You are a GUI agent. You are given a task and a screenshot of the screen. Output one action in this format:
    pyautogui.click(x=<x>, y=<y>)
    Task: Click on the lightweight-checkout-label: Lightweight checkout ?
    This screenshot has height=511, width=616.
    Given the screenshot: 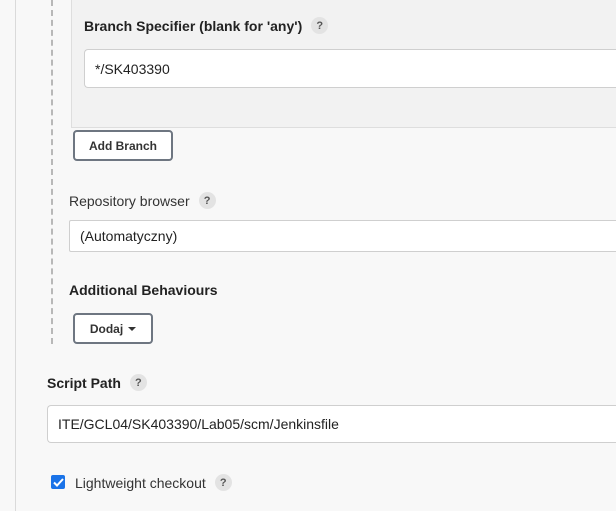 What is the action you would take?
    pyautogui.click(x=153, y=482)
    